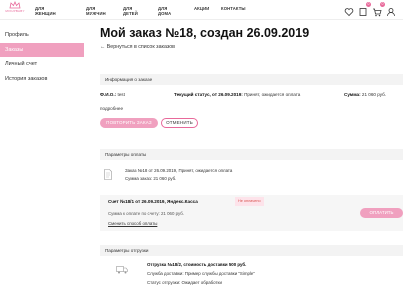  I want to click on sidebar-item-orders: Заказы, so click(42, 49).